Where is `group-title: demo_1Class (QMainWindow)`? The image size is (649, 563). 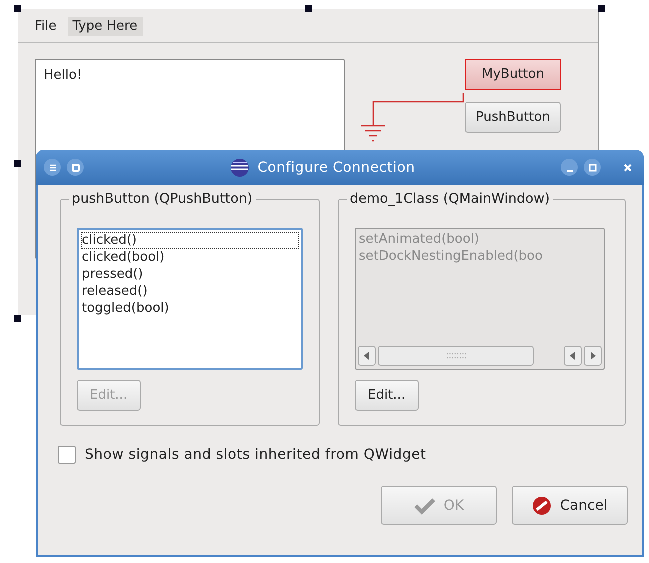
group-title: demo_1Class (QMainWindow) is located at coordinates (450, 199).